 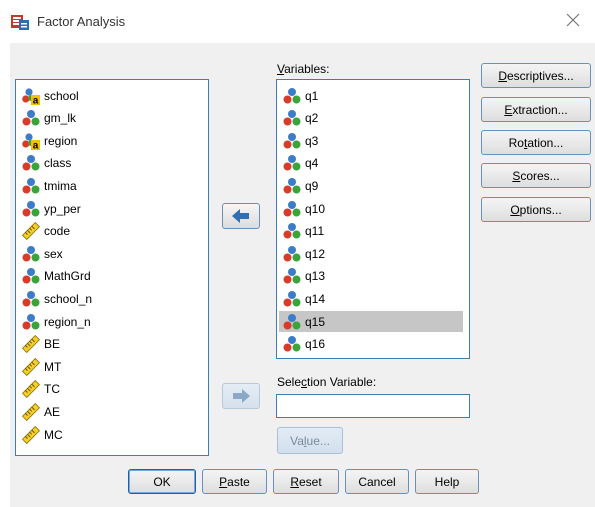 What do you see at coordinates (110, 253) in the screenshot?
I see `source-variable-item: sex` at bounding box center [110, 253].